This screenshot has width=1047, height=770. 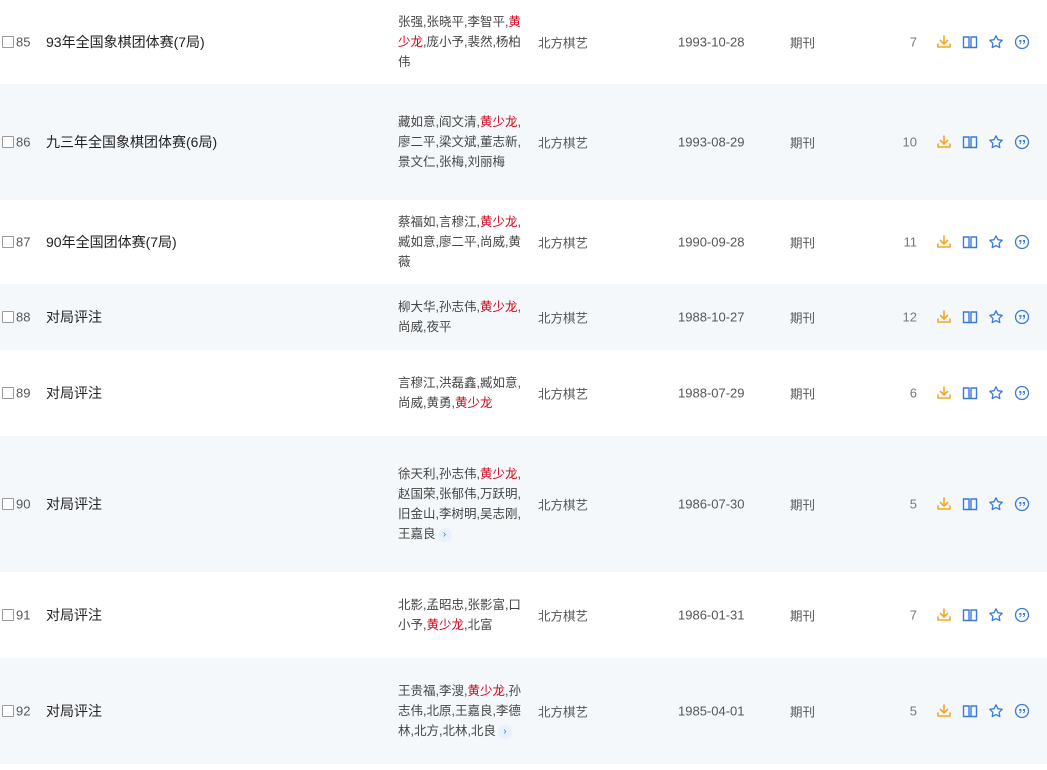 What do you see at coordinates (23, 504) in the screenshot?
I see `row-number: 90` at bounding box center [23, 504].